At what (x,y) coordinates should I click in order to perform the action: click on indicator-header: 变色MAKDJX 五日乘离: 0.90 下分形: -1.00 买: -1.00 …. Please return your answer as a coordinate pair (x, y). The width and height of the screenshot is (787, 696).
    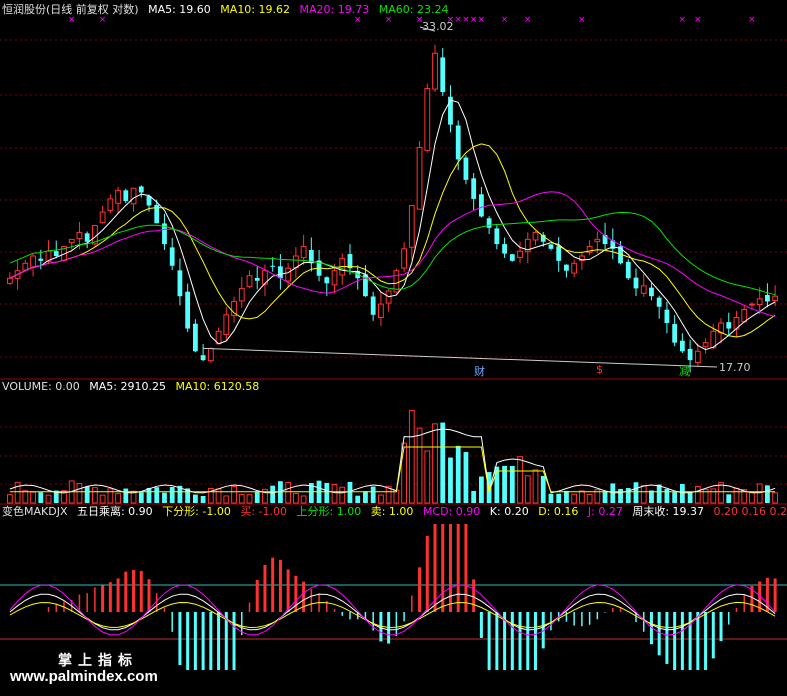
    Looking at the image, I should click on (394, 512).